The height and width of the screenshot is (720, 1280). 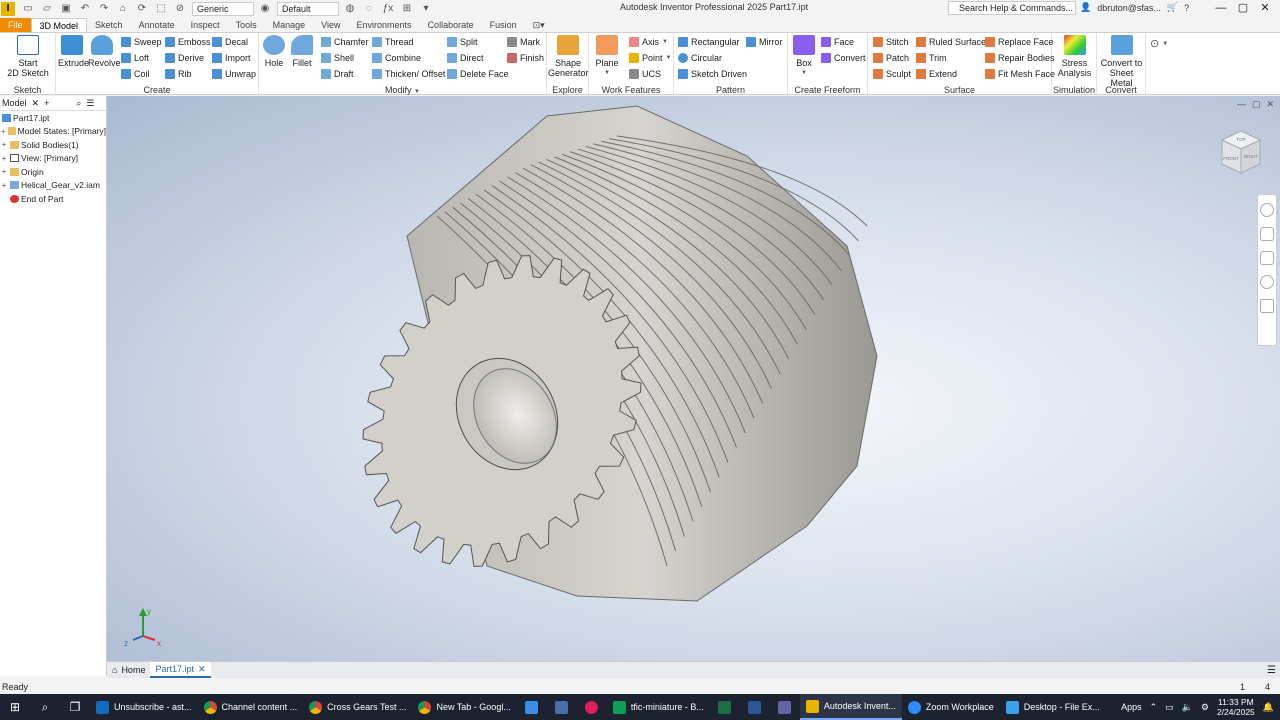 I want to click on undo-icon: ↶, so click(x=85, y=9).